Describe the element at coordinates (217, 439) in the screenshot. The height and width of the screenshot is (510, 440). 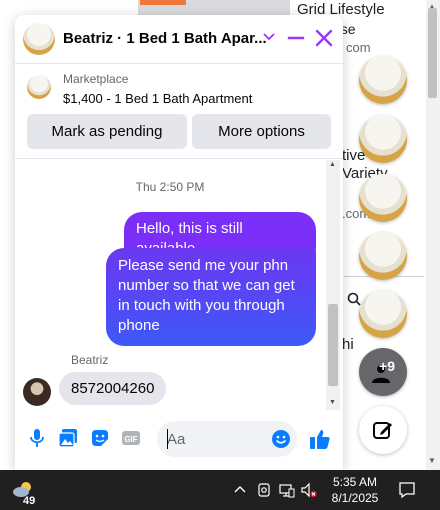
I see `message-input` at that location.